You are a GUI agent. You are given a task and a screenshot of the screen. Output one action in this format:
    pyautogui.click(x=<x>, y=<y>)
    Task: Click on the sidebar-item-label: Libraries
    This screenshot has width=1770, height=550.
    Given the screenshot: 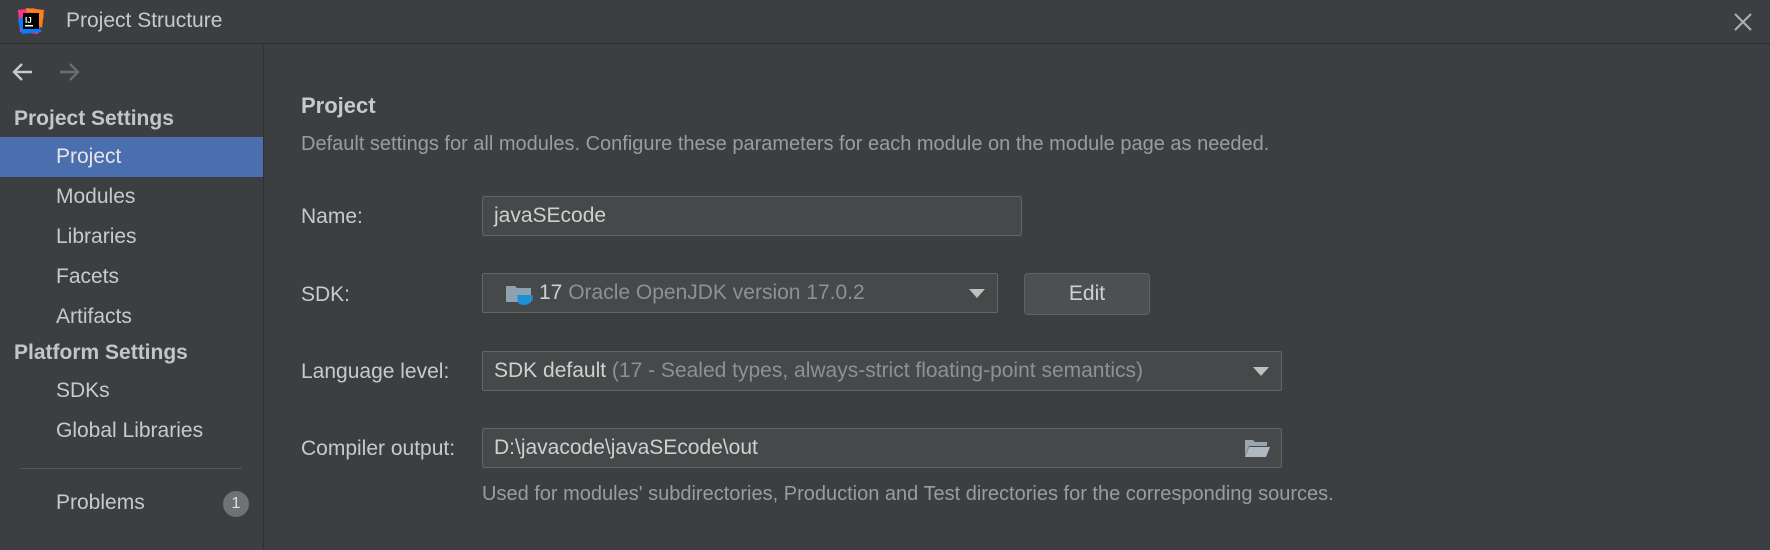 What is the action you would take?
    pyautogui.click(x=96, y=236)
    